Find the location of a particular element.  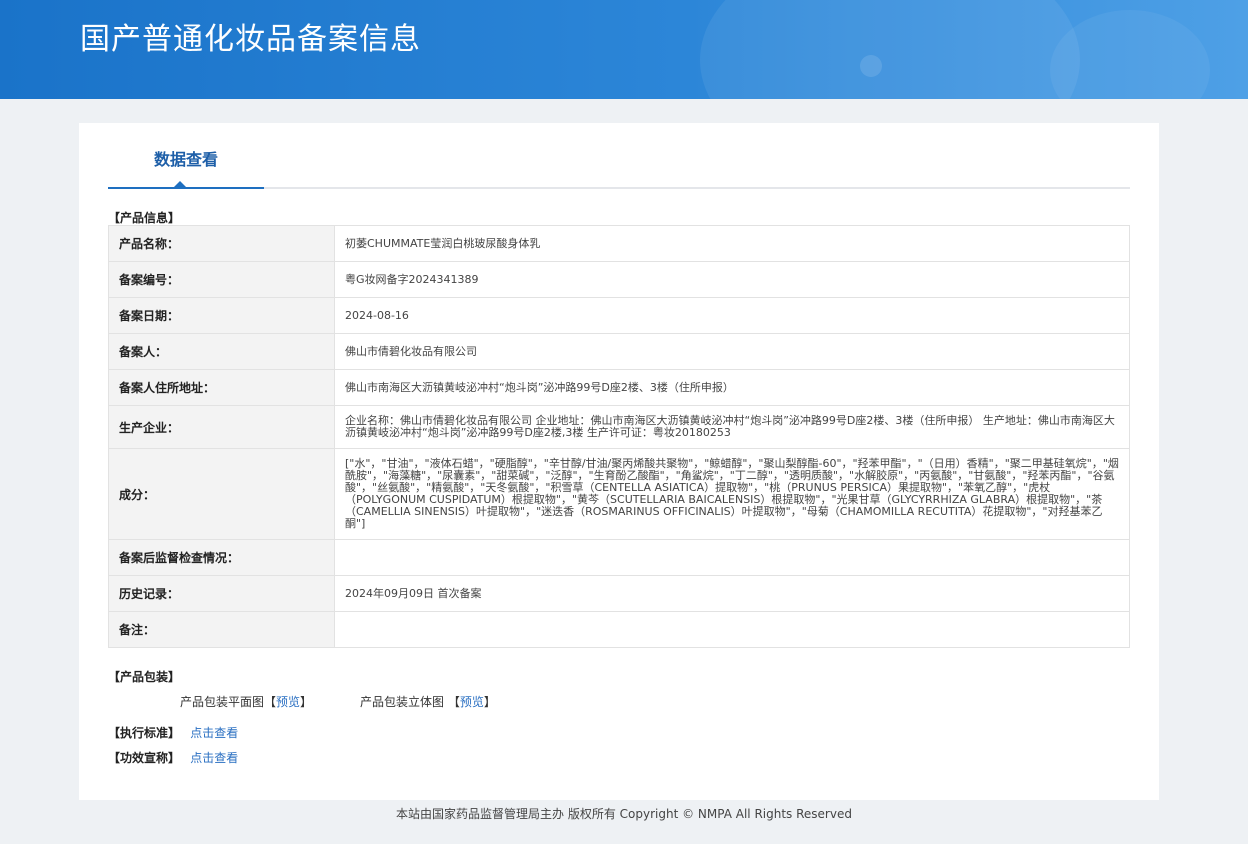

row-value: 佛山市南海区大沥镇黄岐泌冲村“炮斗岗”泌冲路99号D座2楼、3楼（住所申报） is located at coordinates (732, 387).